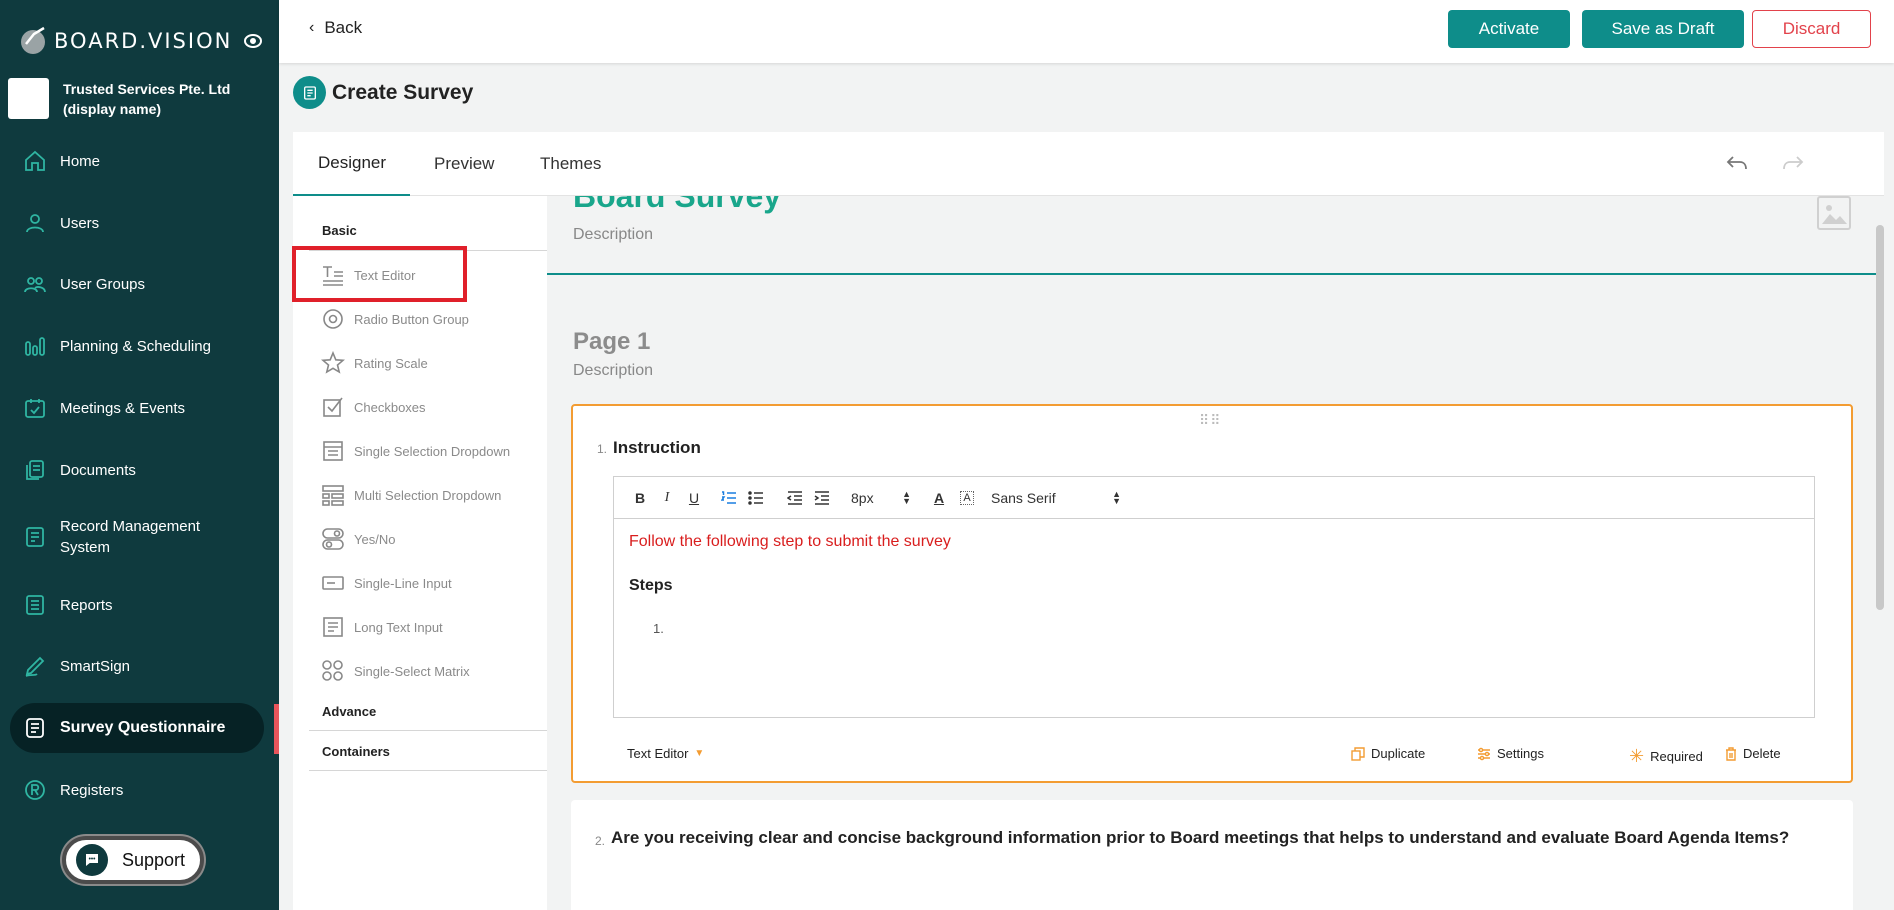  Describe the element at coordinates (139, 161) in the screenshot. I see `nav-item-home: Home` at that location.